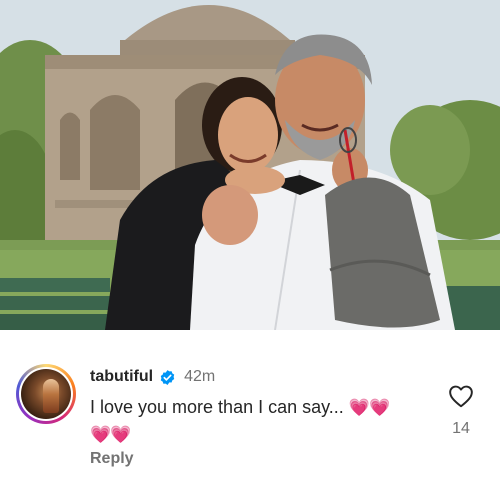 This screenshot has height=500, width=500. I want to click on like-control: 14, so click(461, 411).